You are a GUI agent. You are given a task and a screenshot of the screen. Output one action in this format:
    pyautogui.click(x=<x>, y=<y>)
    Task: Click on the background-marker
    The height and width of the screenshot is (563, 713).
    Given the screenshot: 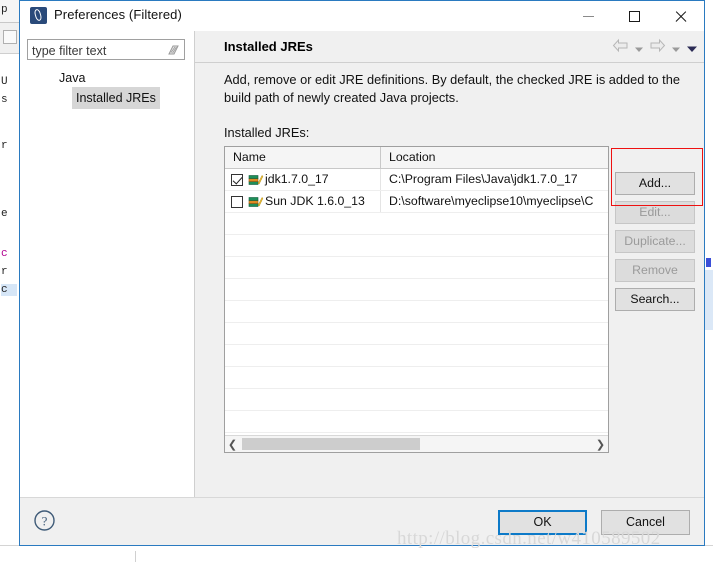 What is the action you would take?
    pyautogui.click(x=708, y=262)
    